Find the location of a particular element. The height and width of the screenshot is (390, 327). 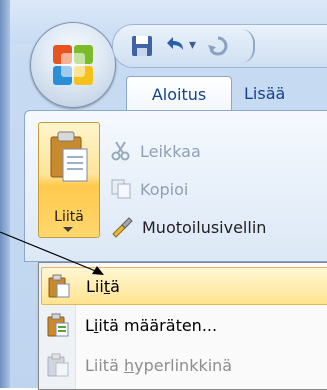

window-edge is located at coordinates (5, 194).